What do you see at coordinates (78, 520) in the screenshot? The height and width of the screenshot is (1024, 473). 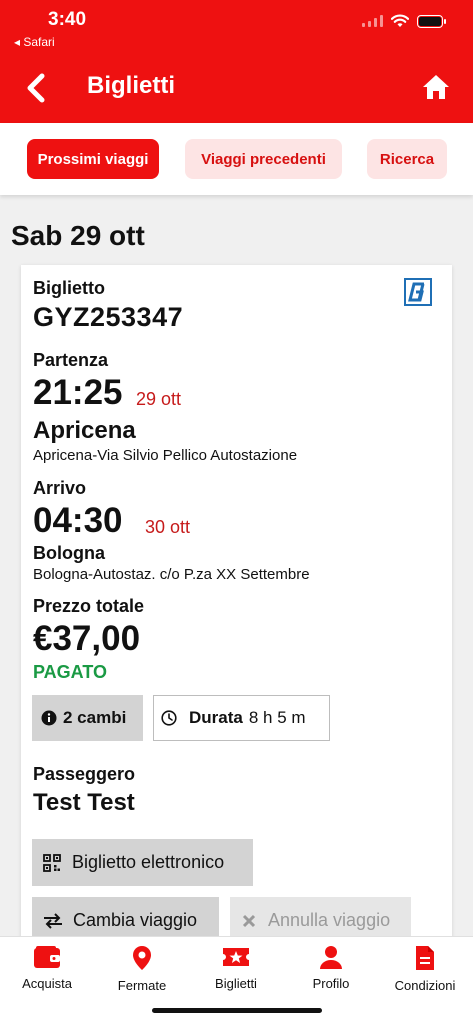 I see `arrival-time: 04:30` at bounding box center [78, 520].